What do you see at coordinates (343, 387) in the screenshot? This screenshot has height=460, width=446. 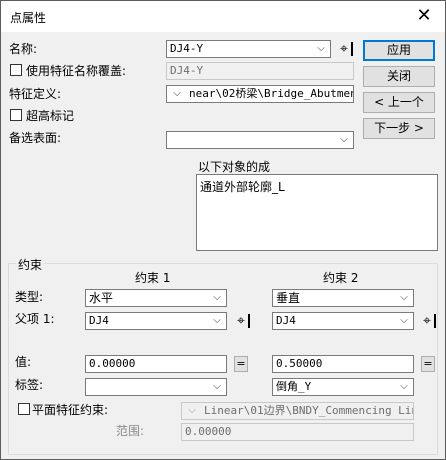 I see `constraint-2-tag-combo: 倒角_Y ⌵` at bounding box center [343, 387].